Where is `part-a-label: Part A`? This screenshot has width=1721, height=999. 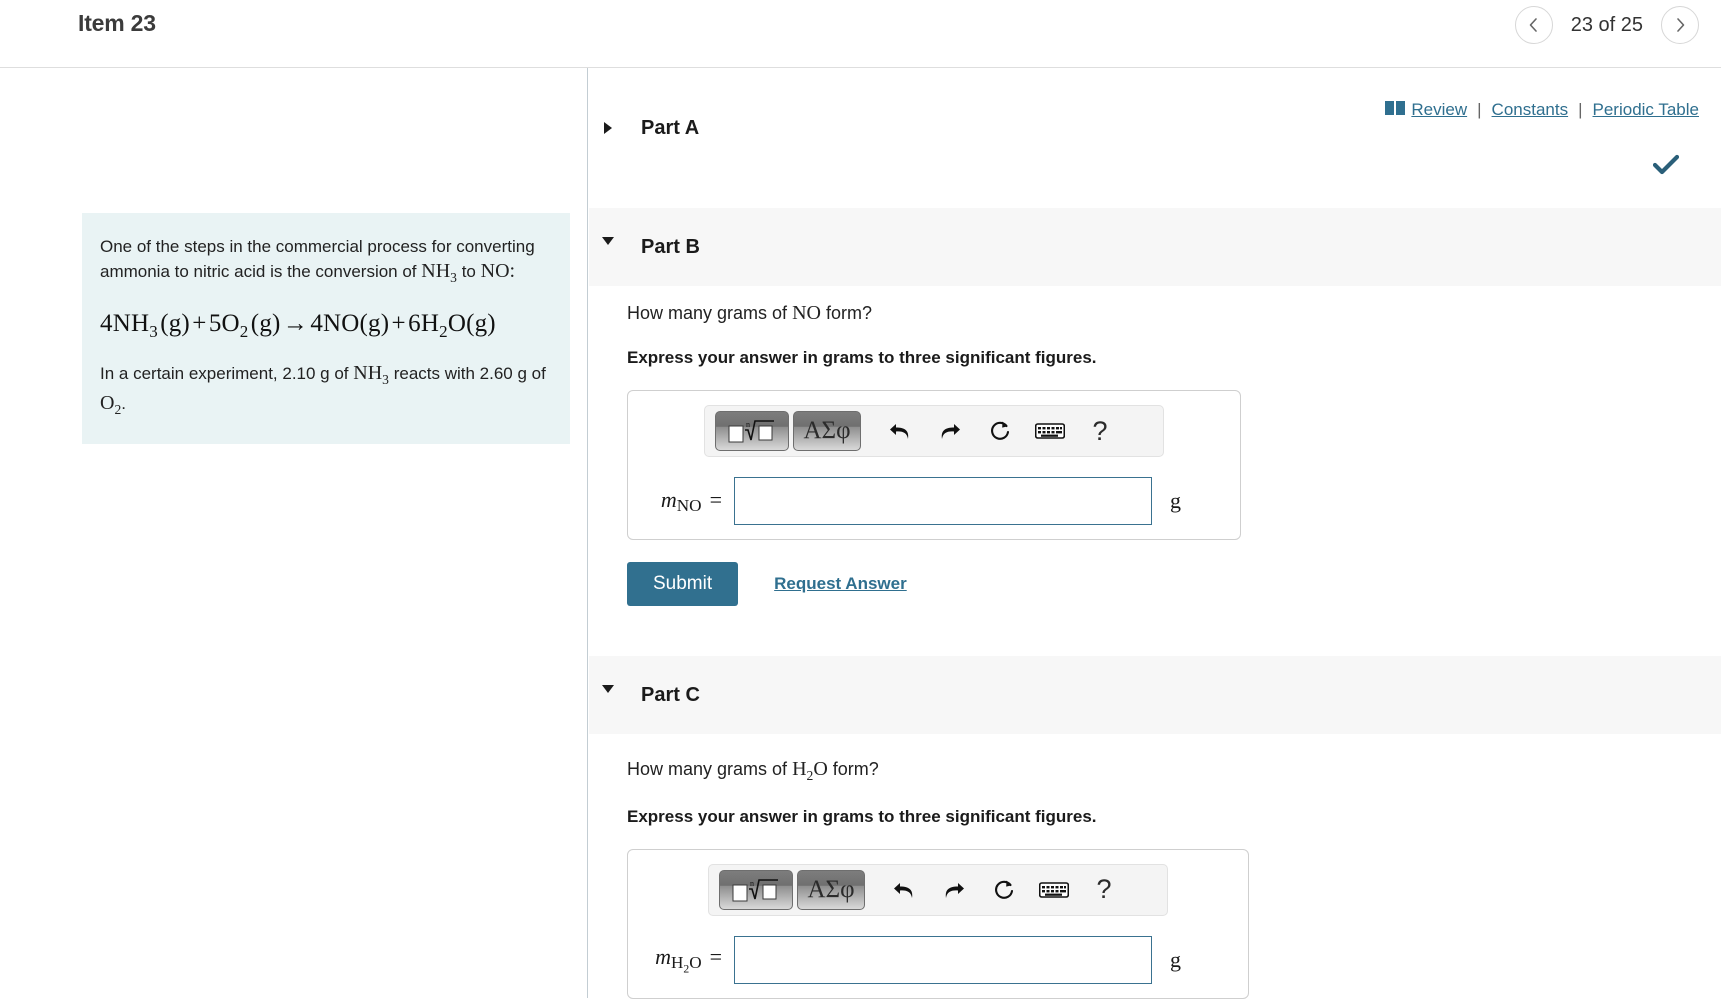
part-a-label: Part A is located at coordinates (670, 127).